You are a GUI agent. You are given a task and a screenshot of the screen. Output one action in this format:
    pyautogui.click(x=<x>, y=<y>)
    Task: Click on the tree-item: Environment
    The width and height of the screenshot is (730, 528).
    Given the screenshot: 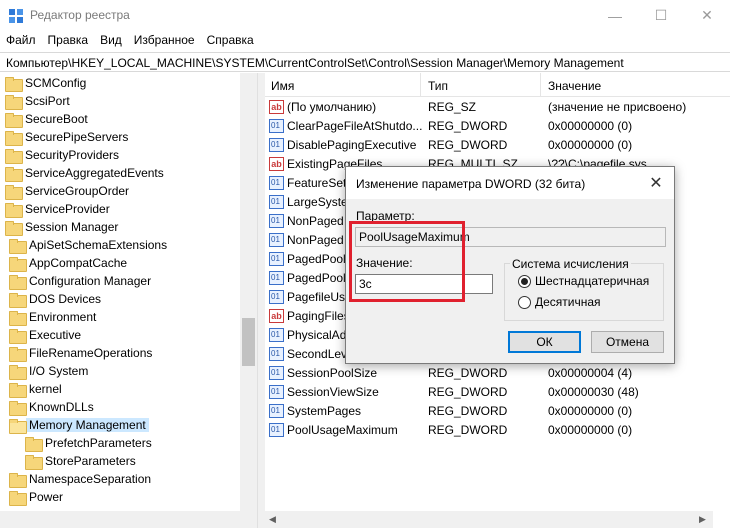 What is the action you would take?
    pyautogui.click(x=52, y=317)
    